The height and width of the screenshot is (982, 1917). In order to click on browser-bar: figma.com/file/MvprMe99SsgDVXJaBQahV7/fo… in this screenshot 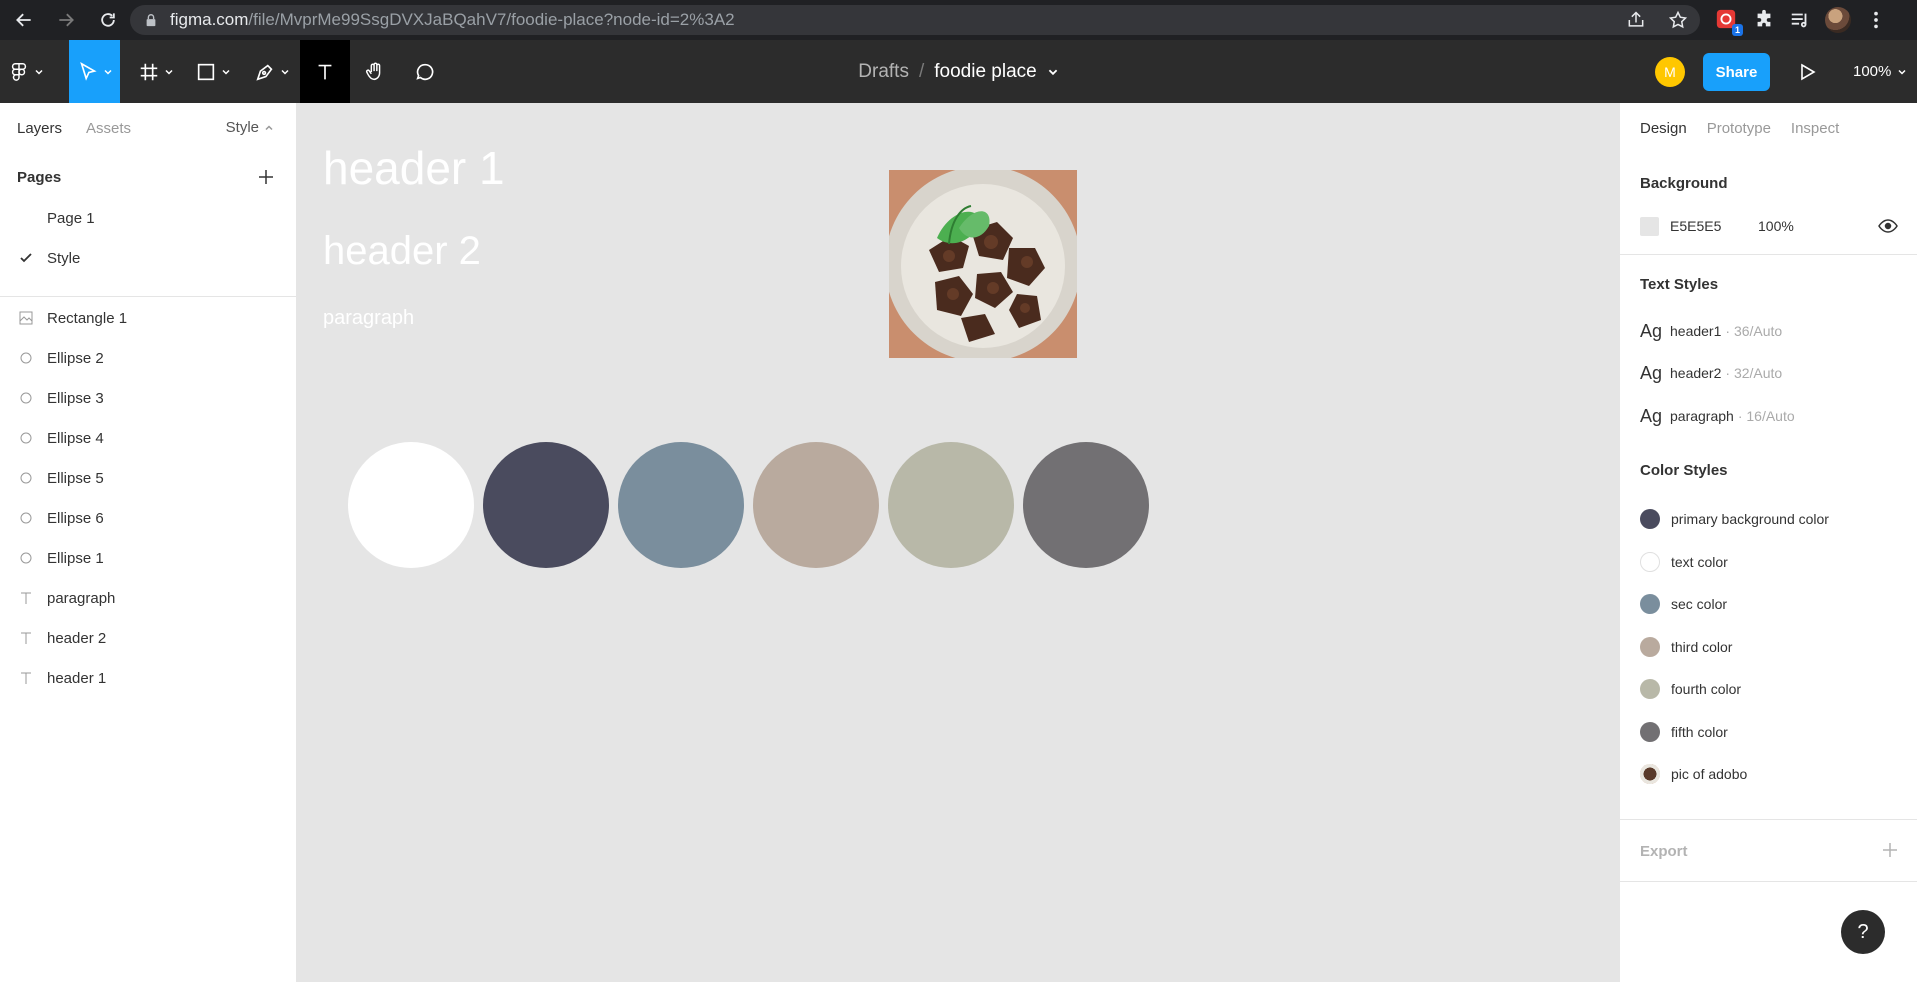, I will do `click(958, 20)`.